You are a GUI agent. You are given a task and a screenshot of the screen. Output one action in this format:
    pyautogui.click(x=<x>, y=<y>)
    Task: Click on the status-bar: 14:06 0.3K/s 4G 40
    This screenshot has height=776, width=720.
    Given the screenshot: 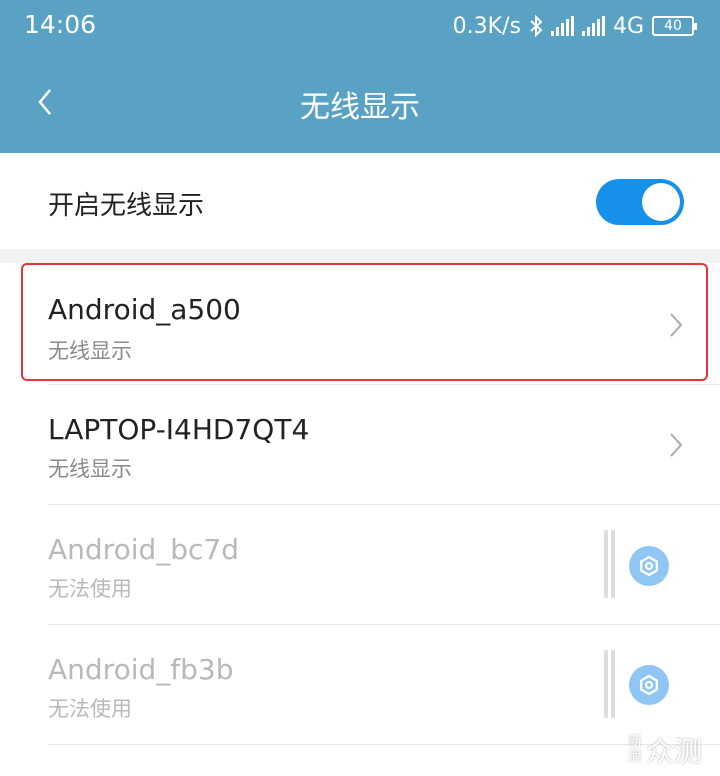 What is the action you would take?
    pyautogui.click(x=360, y=26)
    